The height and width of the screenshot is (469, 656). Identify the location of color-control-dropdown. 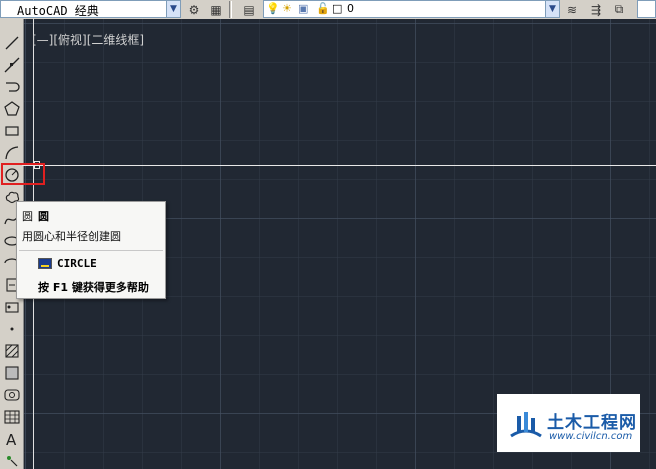
(646, 9).